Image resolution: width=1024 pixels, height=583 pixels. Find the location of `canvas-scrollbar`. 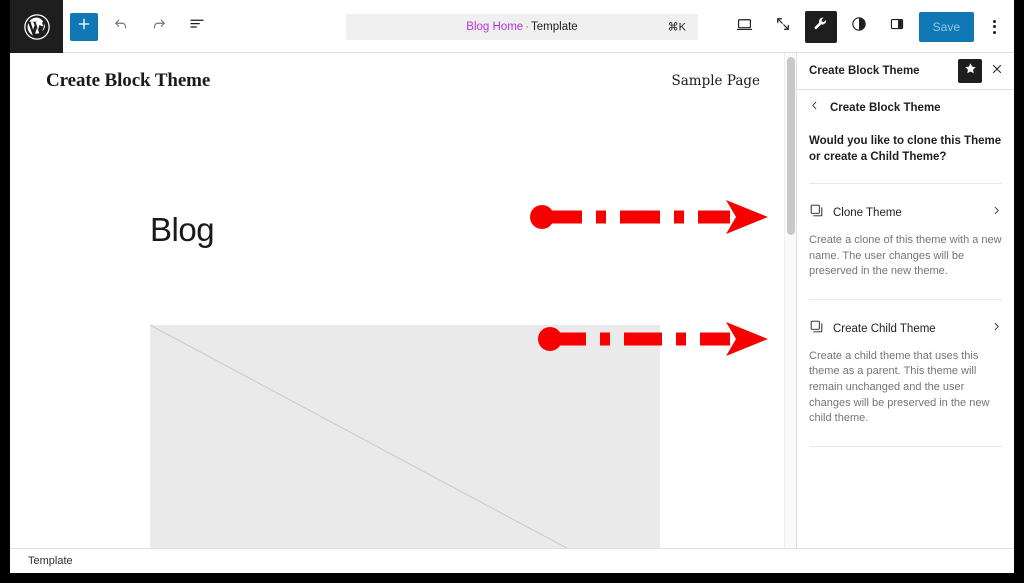

canvas-scrollbar is located at coordinates (790, 300).